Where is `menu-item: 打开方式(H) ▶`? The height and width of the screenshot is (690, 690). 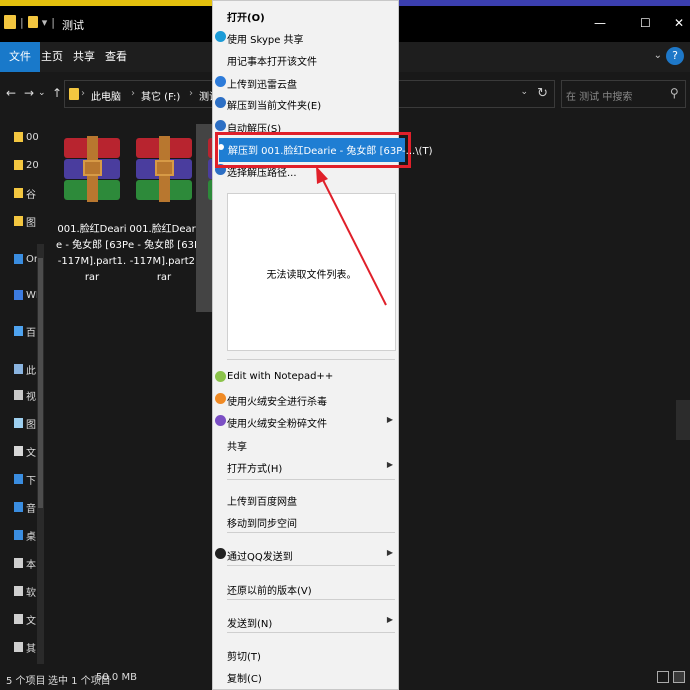
menu-item: 打开方式(H) ▶ is located at coordinates (305, 466).